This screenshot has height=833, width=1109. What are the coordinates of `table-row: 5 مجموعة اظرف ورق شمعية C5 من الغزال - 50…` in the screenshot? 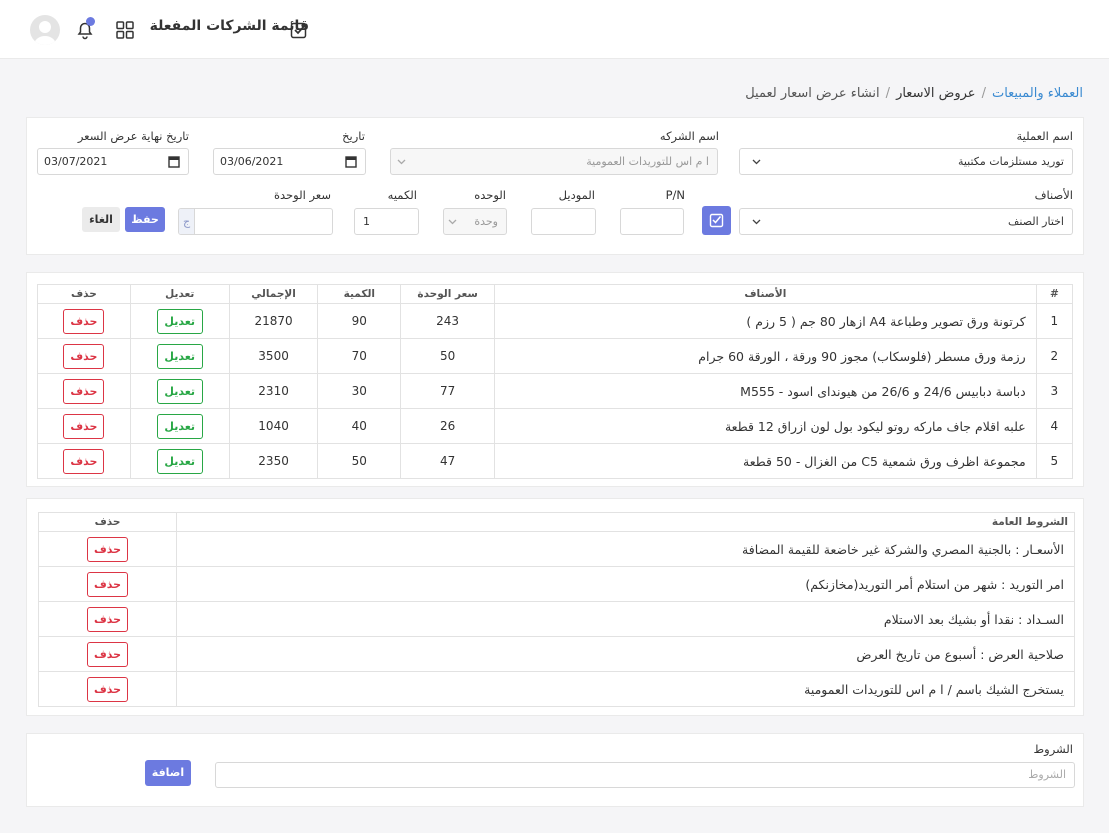 It's located at (555, 461).